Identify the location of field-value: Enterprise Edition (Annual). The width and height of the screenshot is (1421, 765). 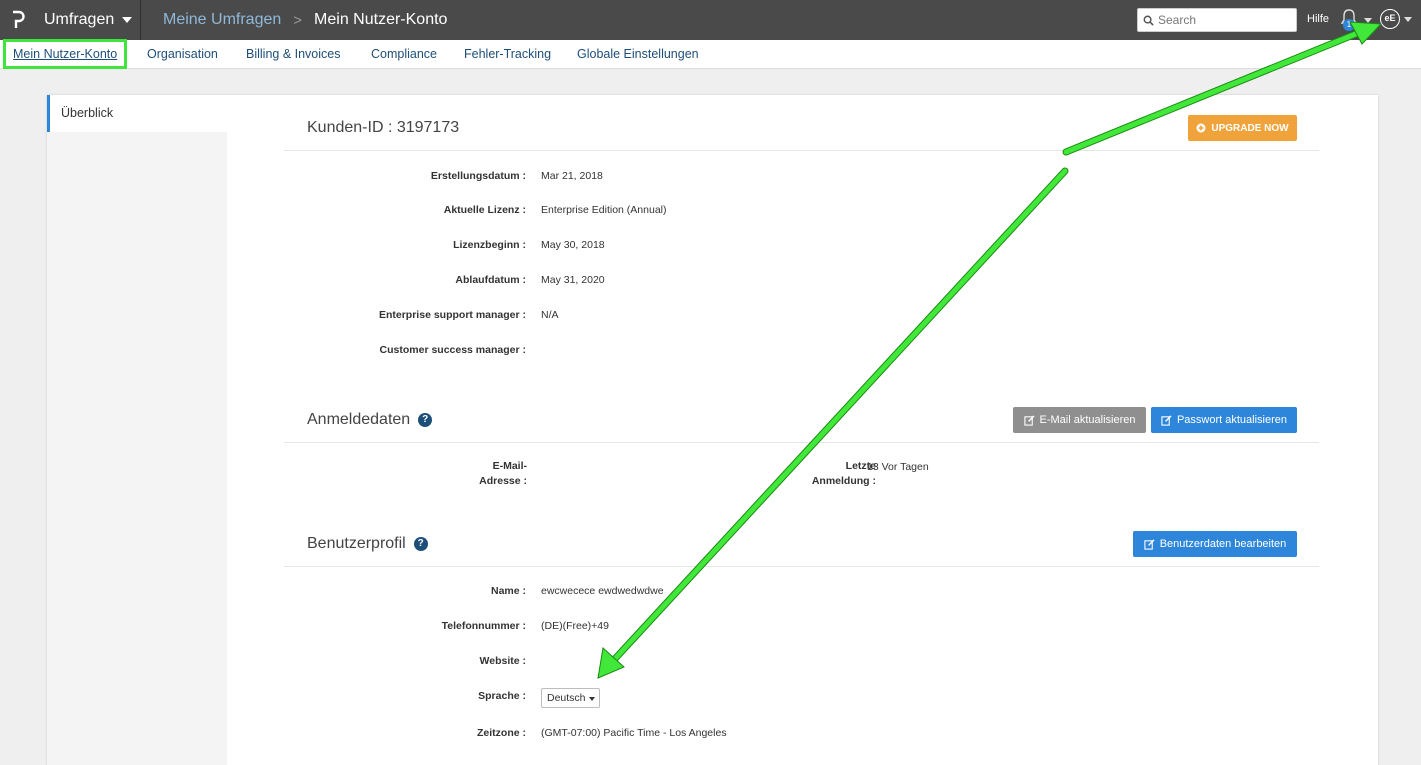
(604, 210).